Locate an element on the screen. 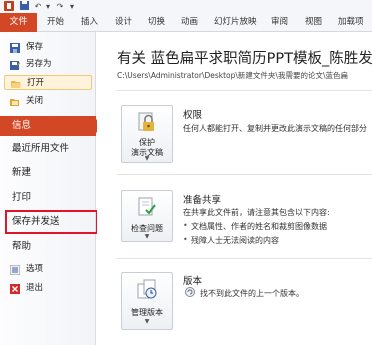 Image resolution: width=372 pixels, height=345 pixels. save-as-command: 另存为 is located at coordinates (48, 64).